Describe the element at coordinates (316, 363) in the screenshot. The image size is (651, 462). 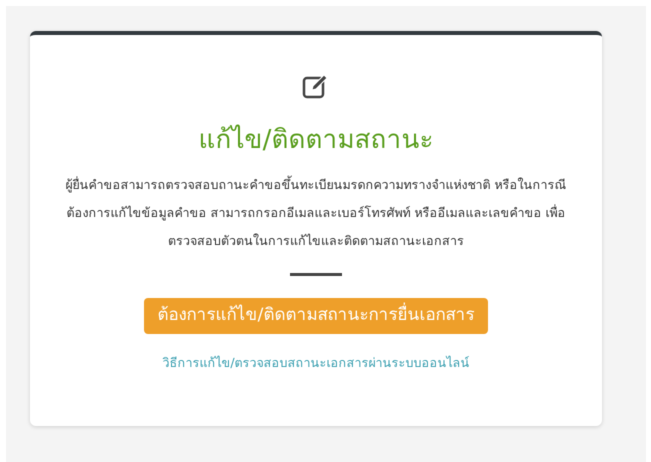
I see `online-guide-link: วิธีการแก้ไข/ตรวจสอบสถานะเอกสารผ่านระบบออนไลน์` at that location.